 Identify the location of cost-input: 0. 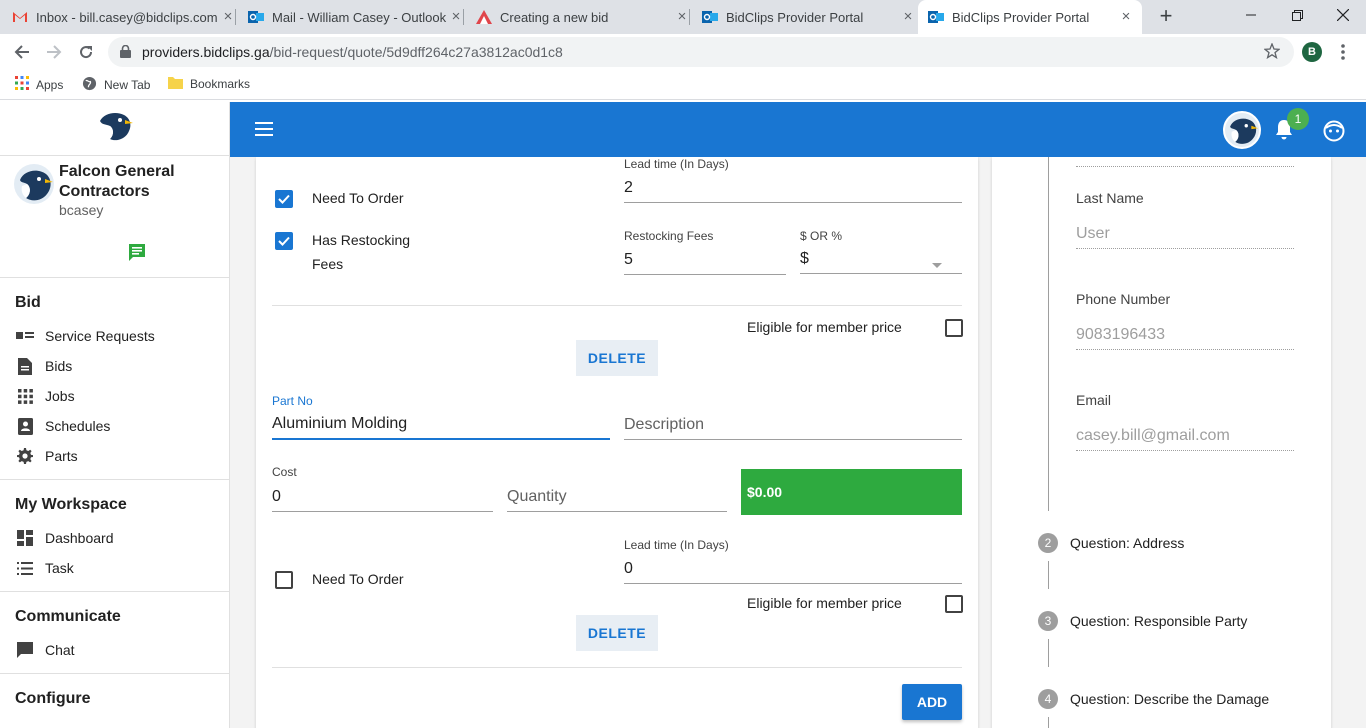
(382, 497).